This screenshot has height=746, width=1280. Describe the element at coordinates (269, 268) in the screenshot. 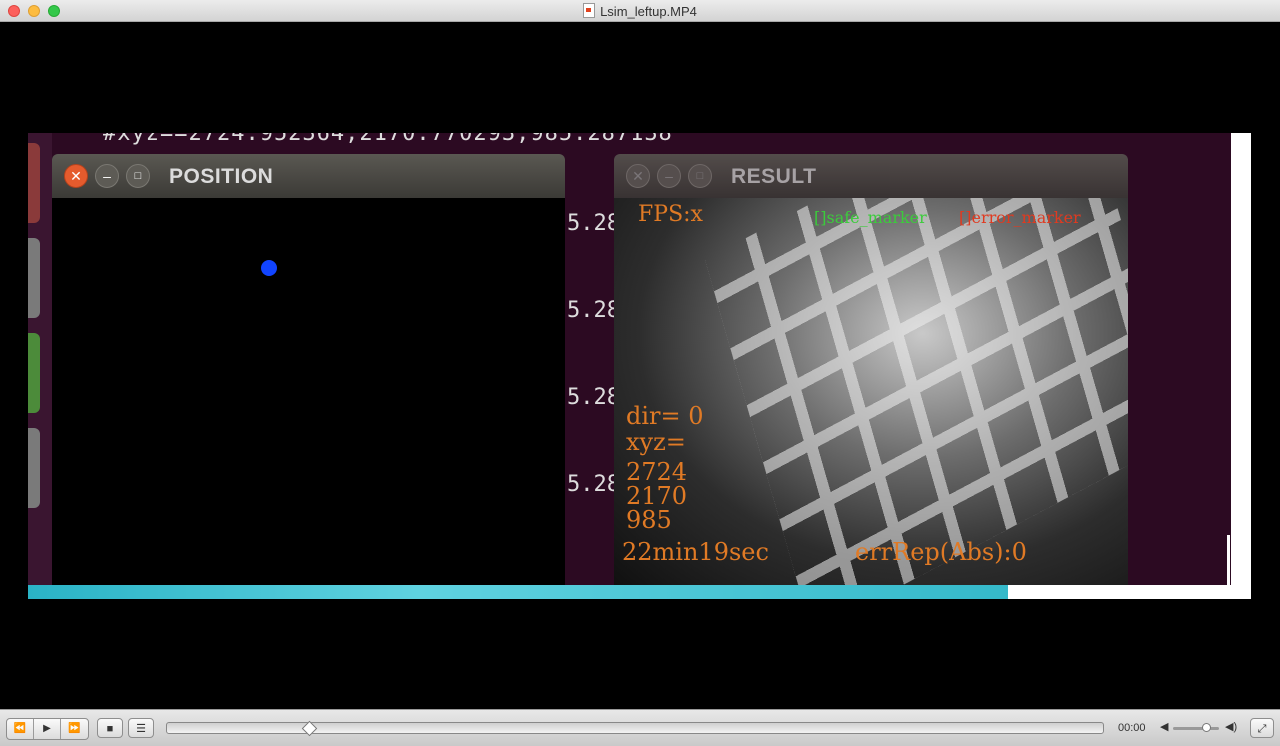

I see `position-dot` at that location.